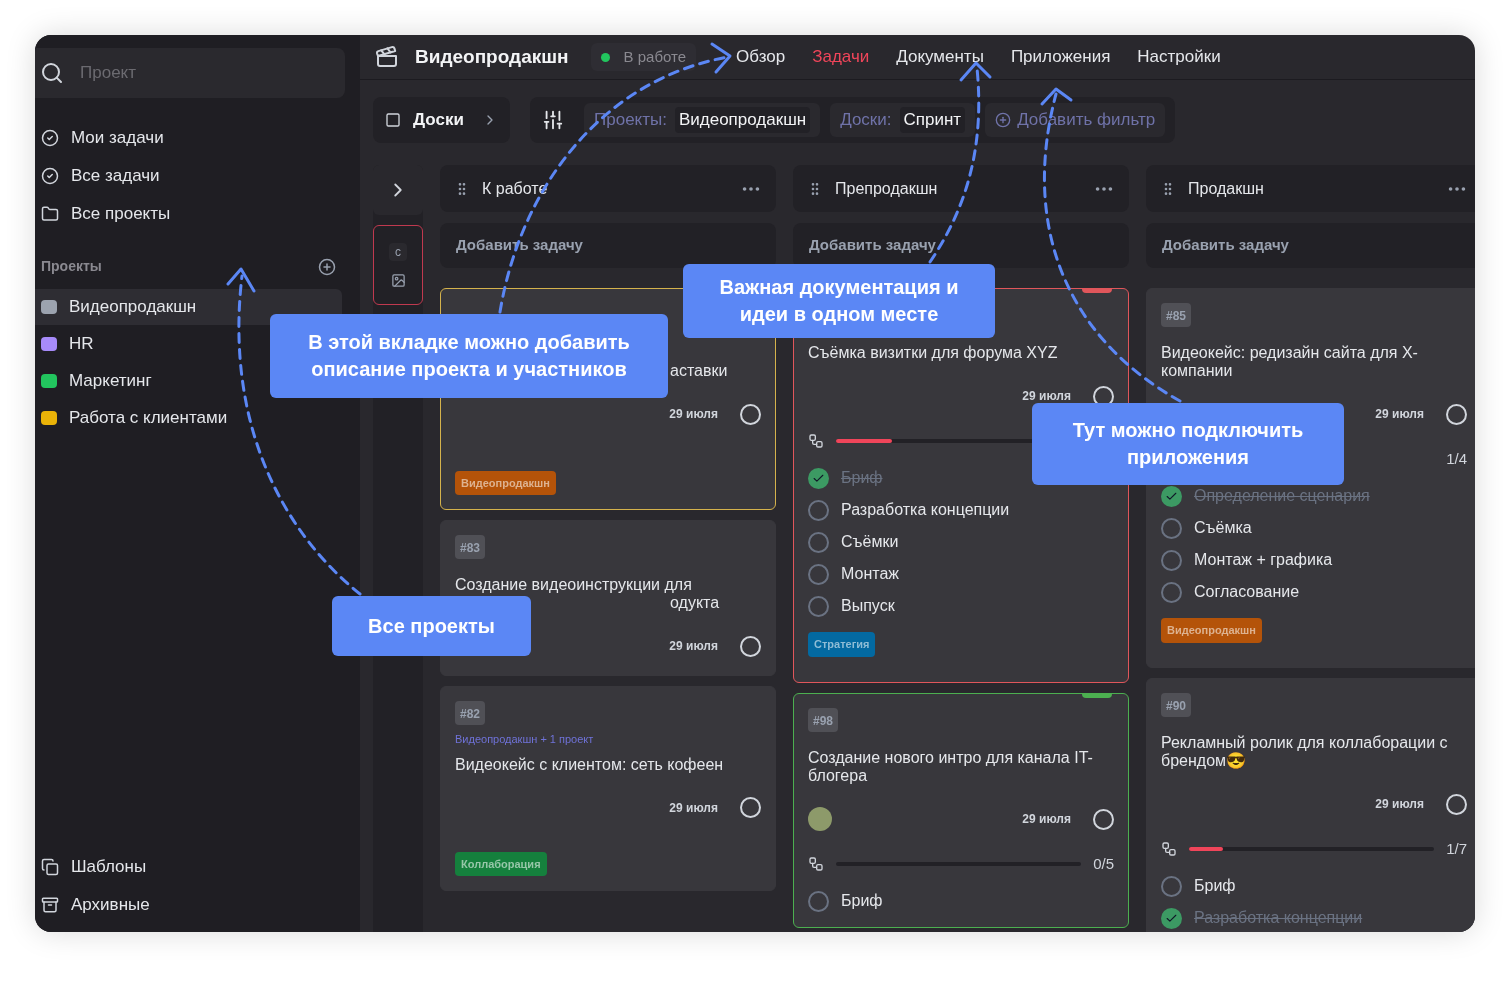 The height and width of the screenshot is (982, 1512). I want to click on task-title: аставки, so click(699, 371).